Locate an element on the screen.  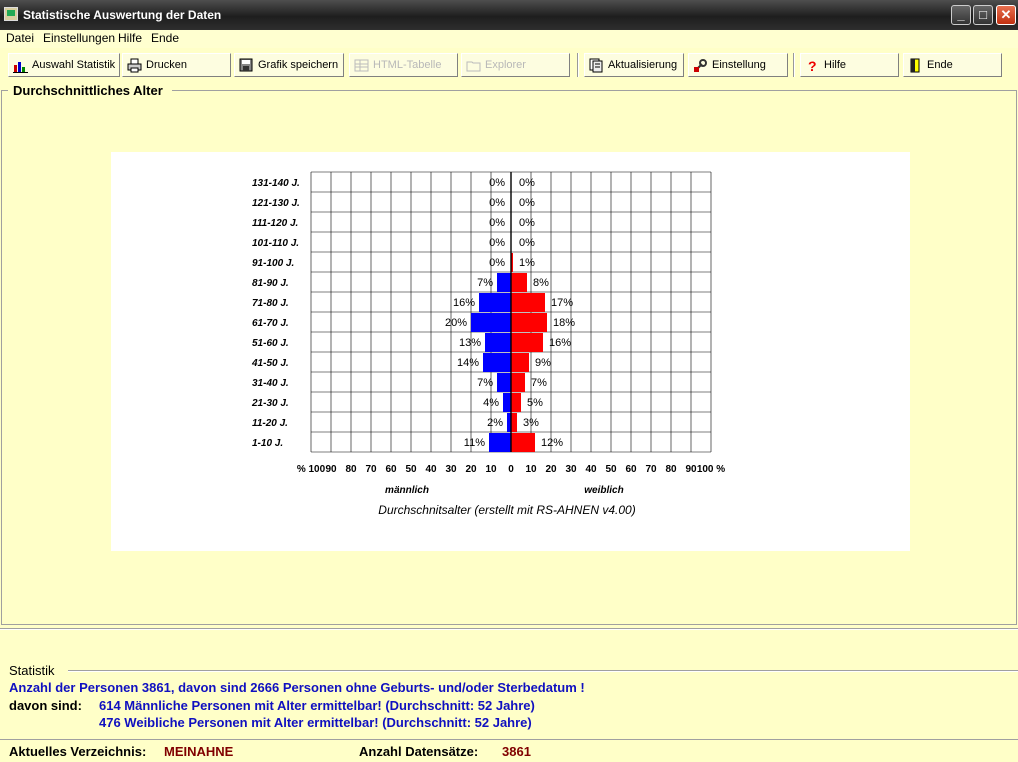
exit-icon is located at coordinates (915, 65).